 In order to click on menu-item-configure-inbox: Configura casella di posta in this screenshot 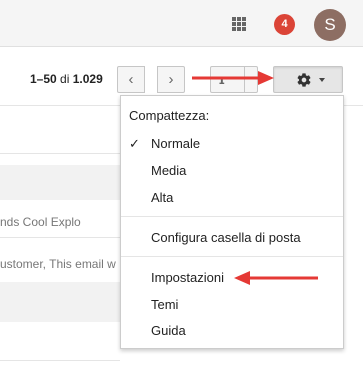, I will do `click(226, 237)`.